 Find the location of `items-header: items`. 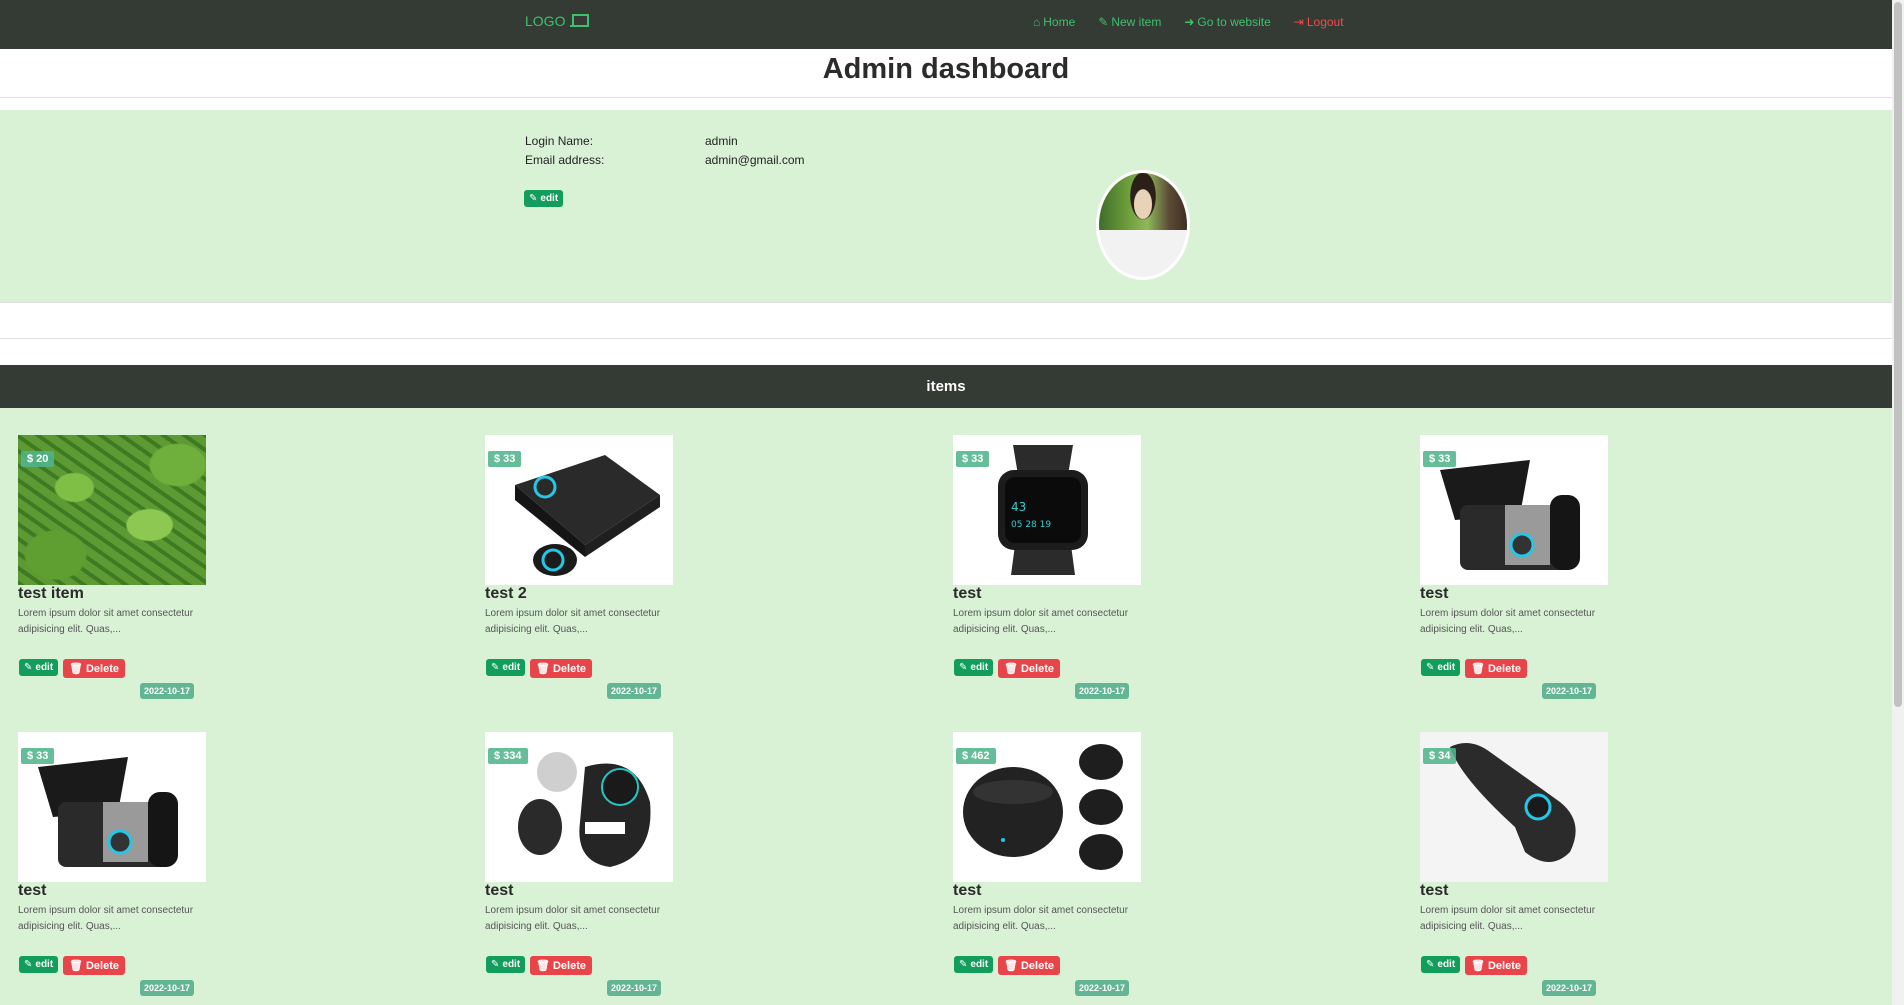

items-header: items is located at coordinates (946, 386).